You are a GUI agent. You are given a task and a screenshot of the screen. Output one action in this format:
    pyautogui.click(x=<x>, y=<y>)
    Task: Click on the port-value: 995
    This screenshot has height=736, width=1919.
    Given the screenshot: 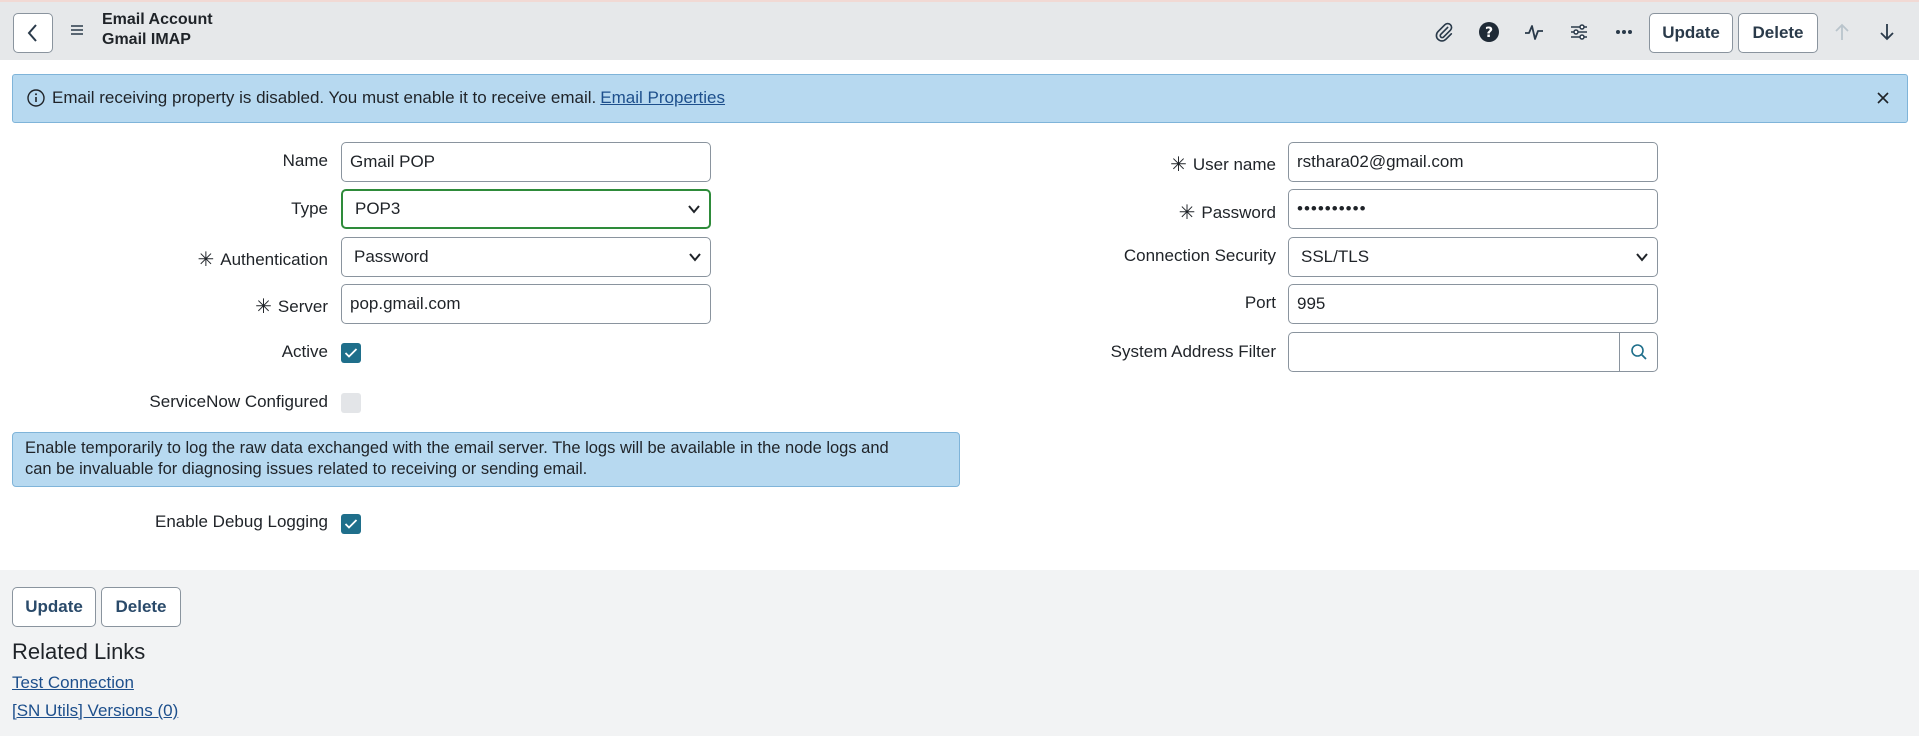 What is the action you would take?
    pyautogui.click(x=1311, y=303)
    